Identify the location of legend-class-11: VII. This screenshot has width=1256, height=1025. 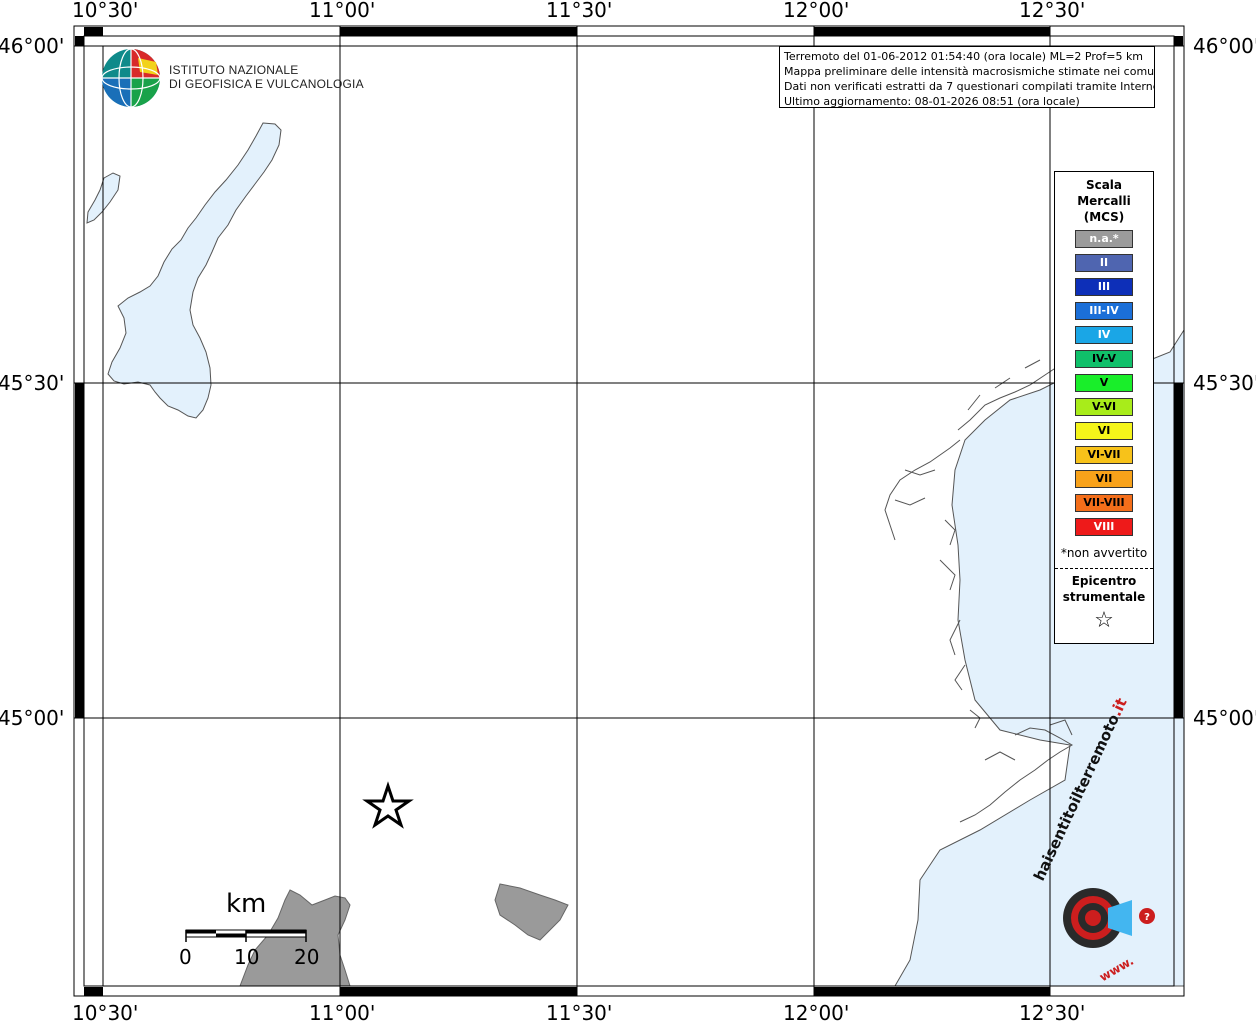
(1104, 479).